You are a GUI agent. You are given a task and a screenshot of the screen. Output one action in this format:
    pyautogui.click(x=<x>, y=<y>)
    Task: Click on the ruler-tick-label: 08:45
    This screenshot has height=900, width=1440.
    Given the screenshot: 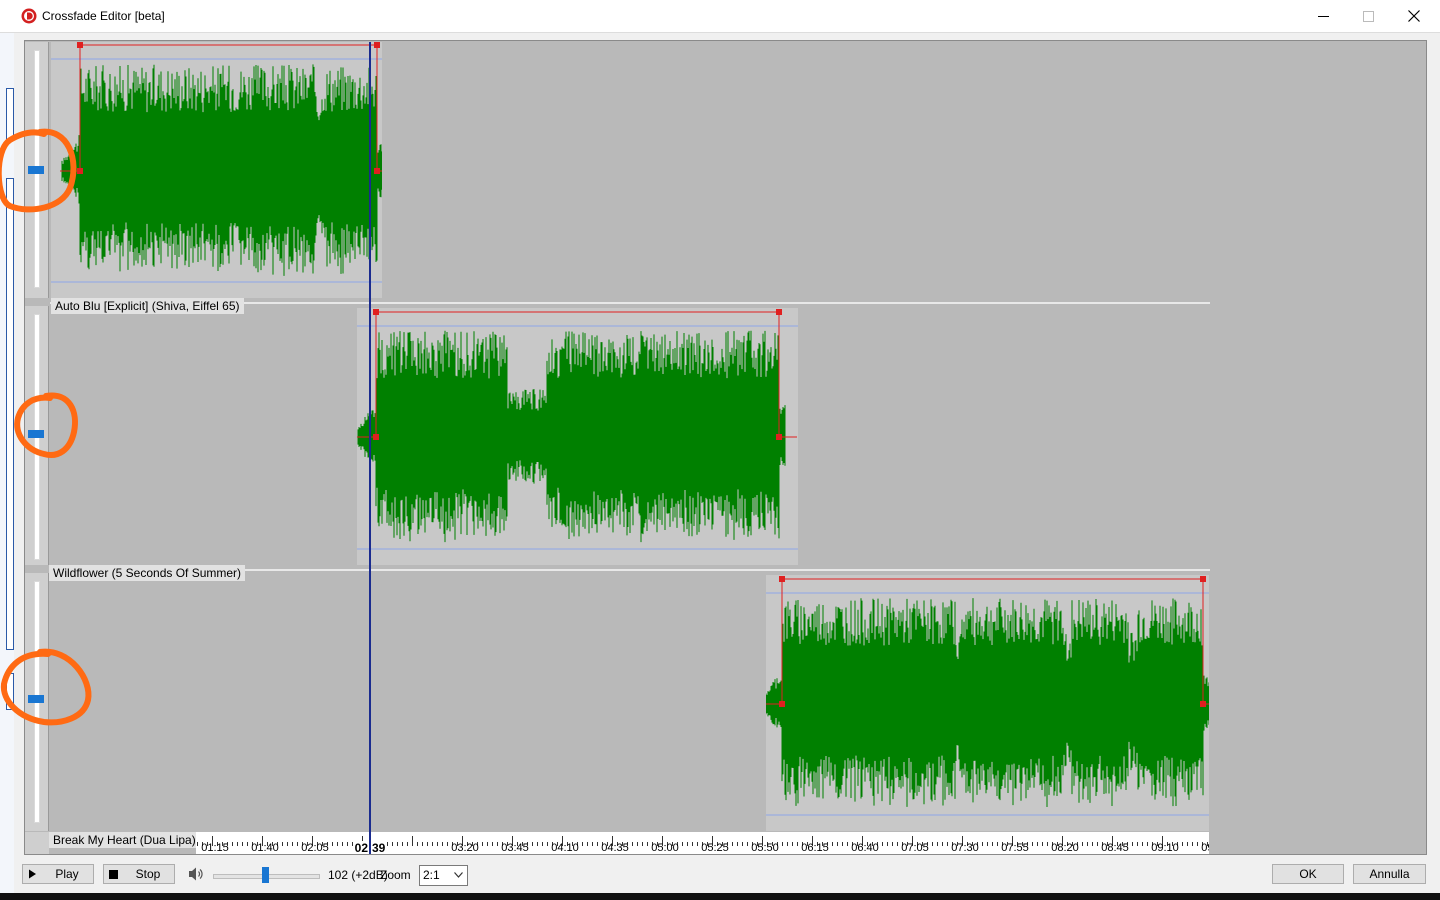 What is the action you would take?
    pyautogui.click(x=1115, y=848)
    